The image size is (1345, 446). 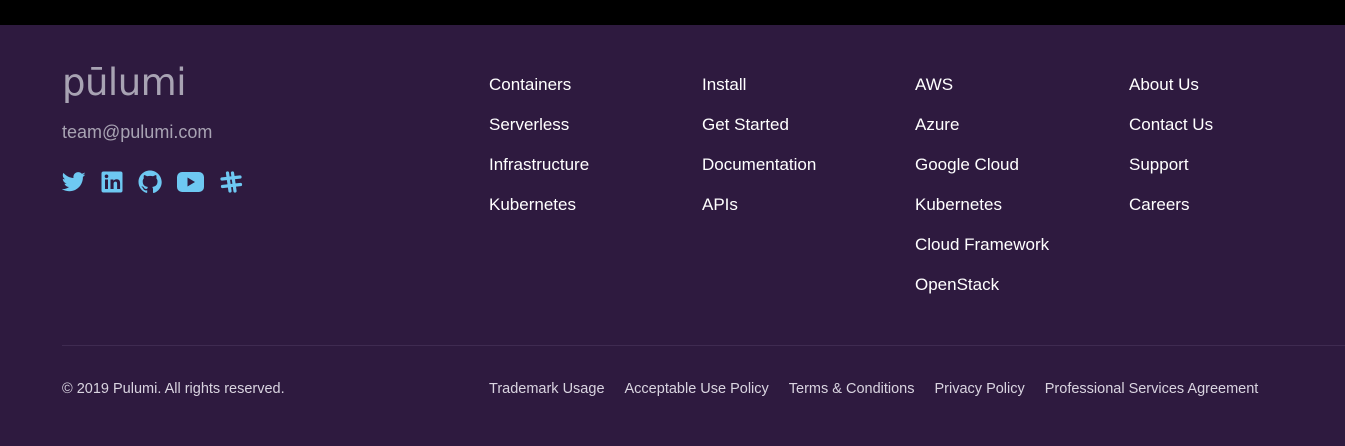 I want to click on twitter-icon, so click(x=74, y=182).